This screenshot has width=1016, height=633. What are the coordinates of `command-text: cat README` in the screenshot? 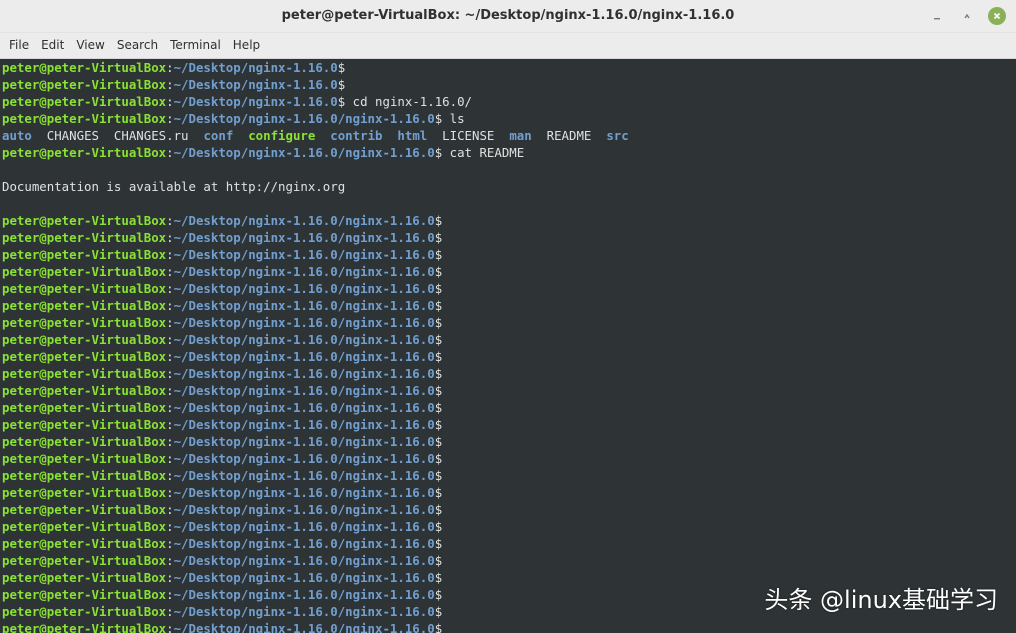 It's located at (483, 152).